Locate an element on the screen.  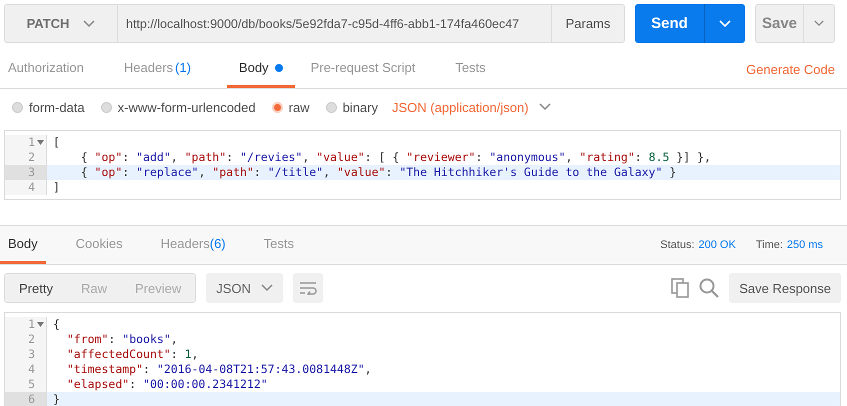
request-tab: Headers(1) is located at coordinates (167, 69).